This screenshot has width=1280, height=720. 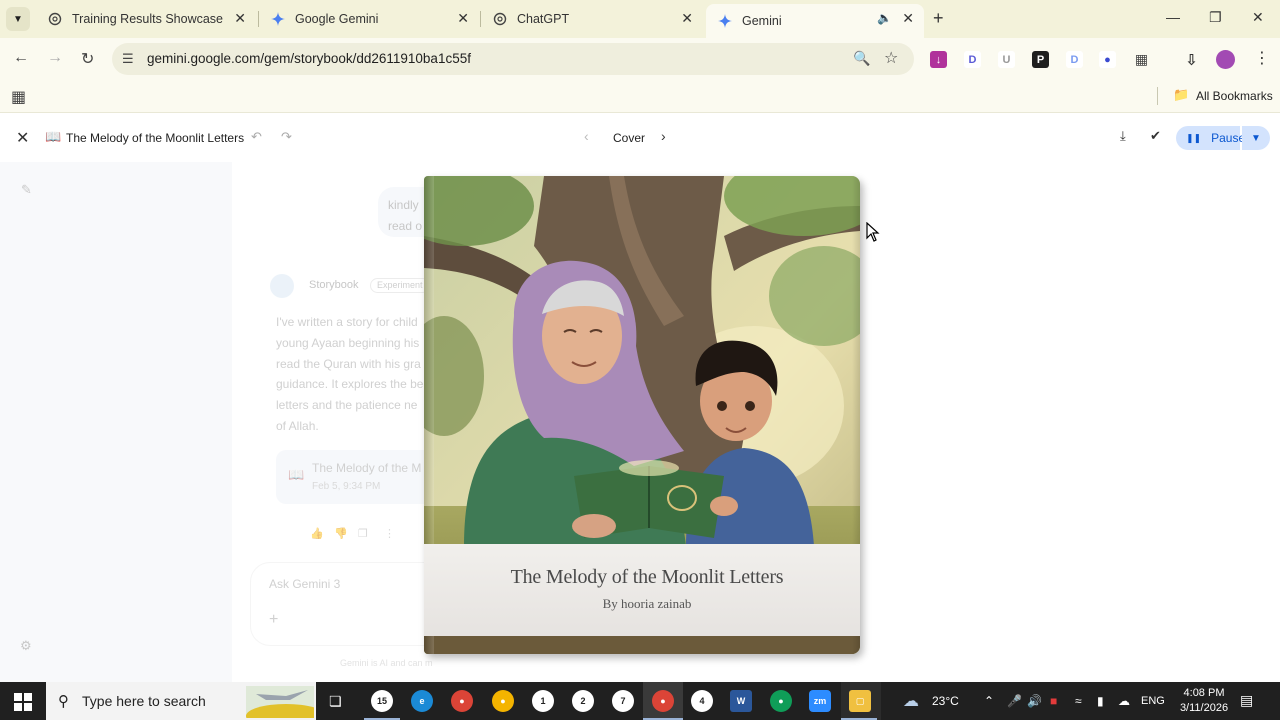 What do you see at coordinates (820, 701) in the screenshot?
I see `zoom-taskbar-icon: zm` at bounding box center [820, 701].